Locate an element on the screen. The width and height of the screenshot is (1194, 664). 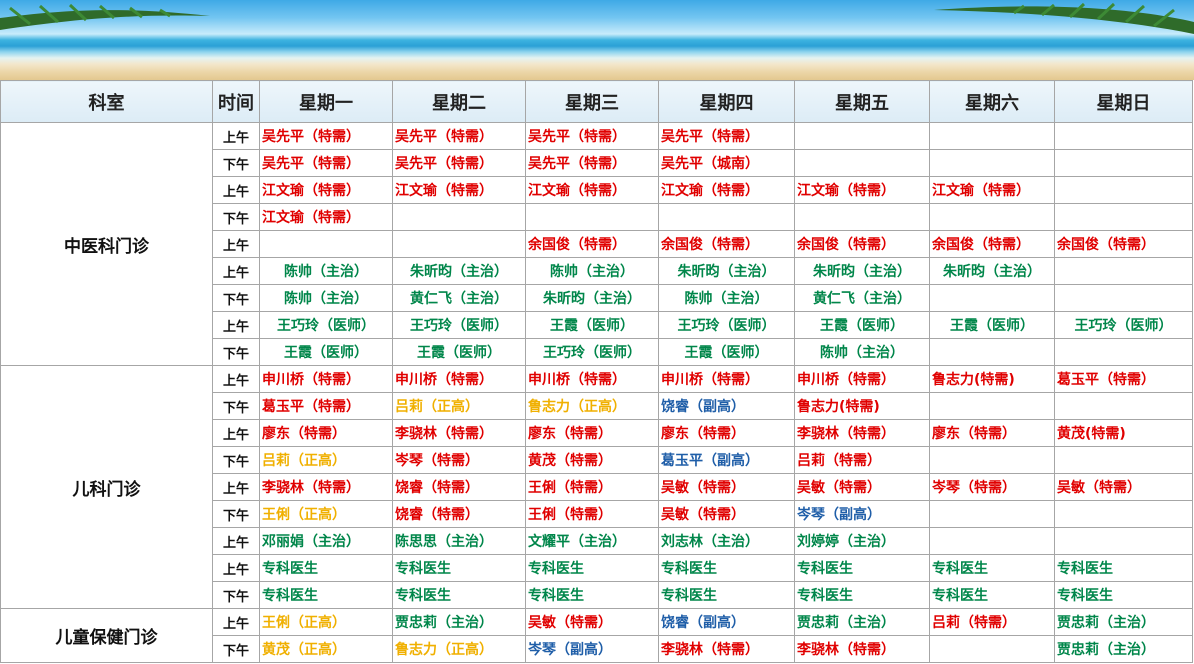
header-day-2: 星期二 is located at coordinates (459, 101).